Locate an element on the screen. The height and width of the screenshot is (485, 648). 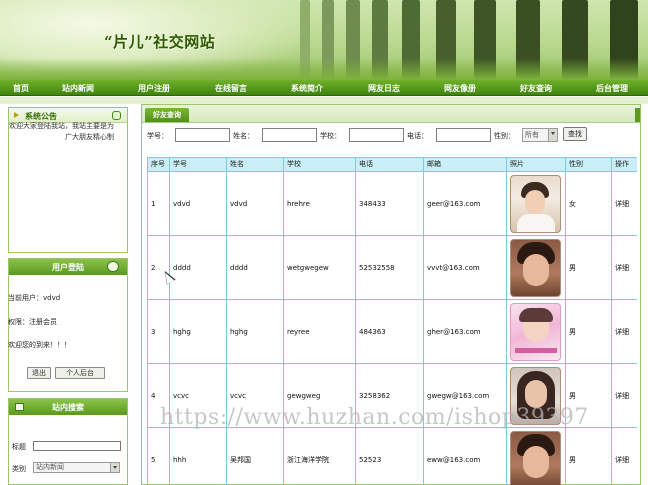
watermark-text: https://www.huzhan.com/ishop39397 is located at coordinates (374, 417).